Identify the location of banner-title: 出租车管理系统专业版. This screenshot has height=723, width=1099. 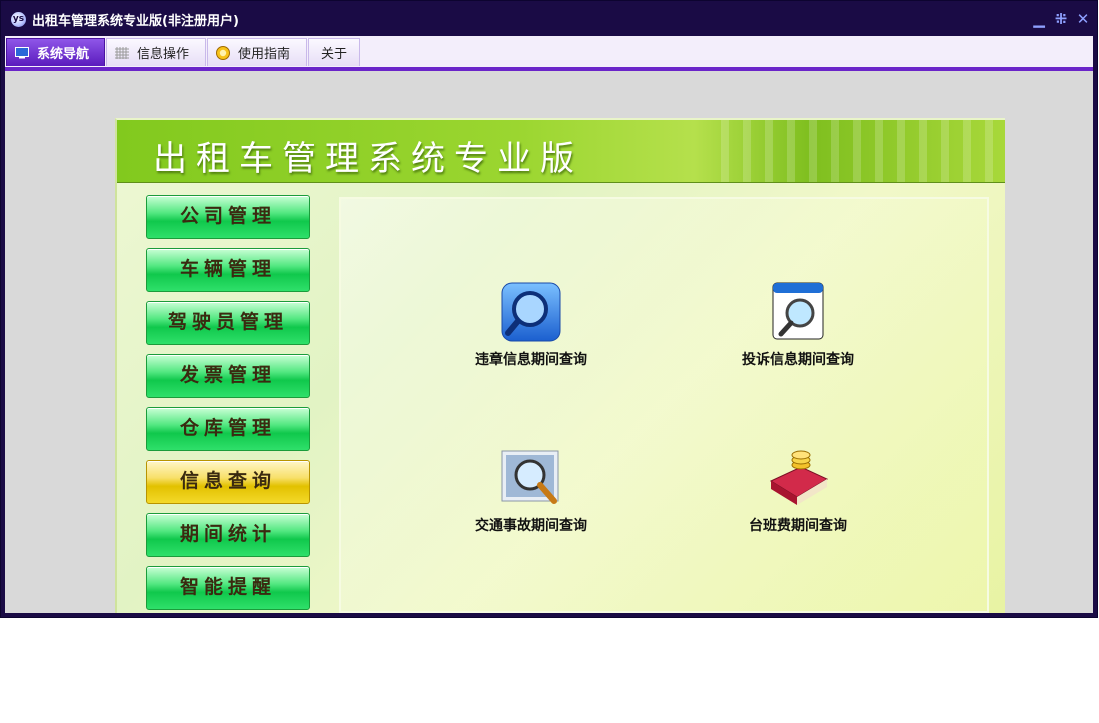
(368, 159).